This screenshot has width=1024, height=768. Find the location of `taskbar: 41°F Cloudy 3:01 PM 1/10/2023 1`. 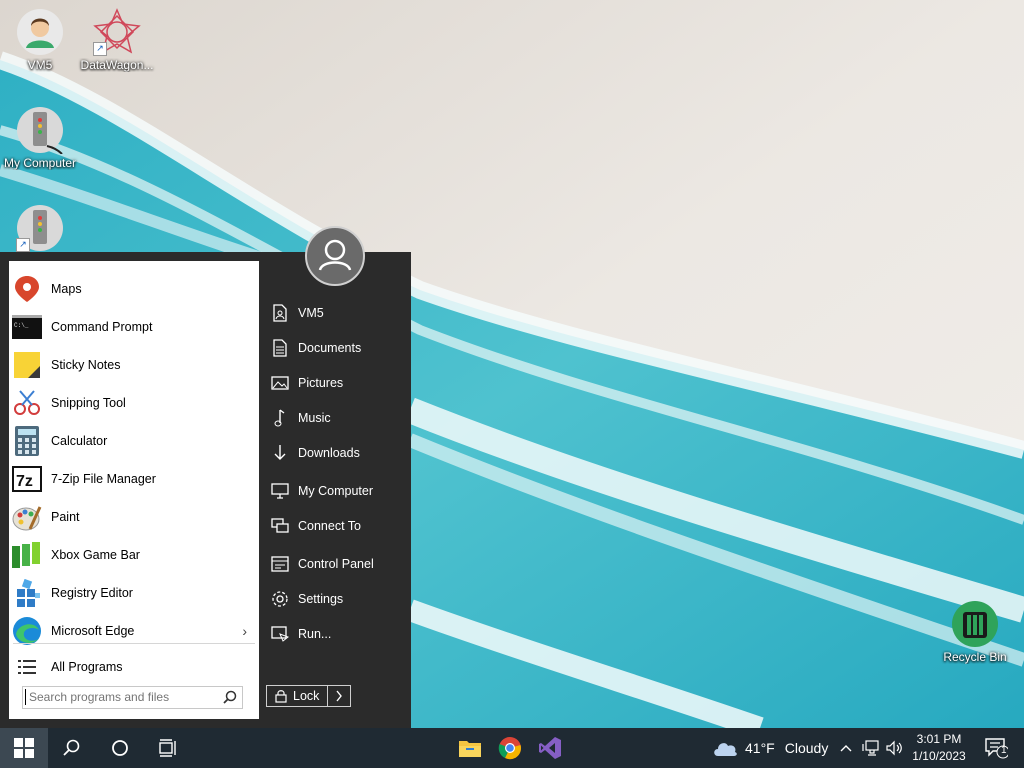

taskbar: 41°F Cloudy 3:01 PM 1/10/2023 1 is located at coordinates (512, 748).